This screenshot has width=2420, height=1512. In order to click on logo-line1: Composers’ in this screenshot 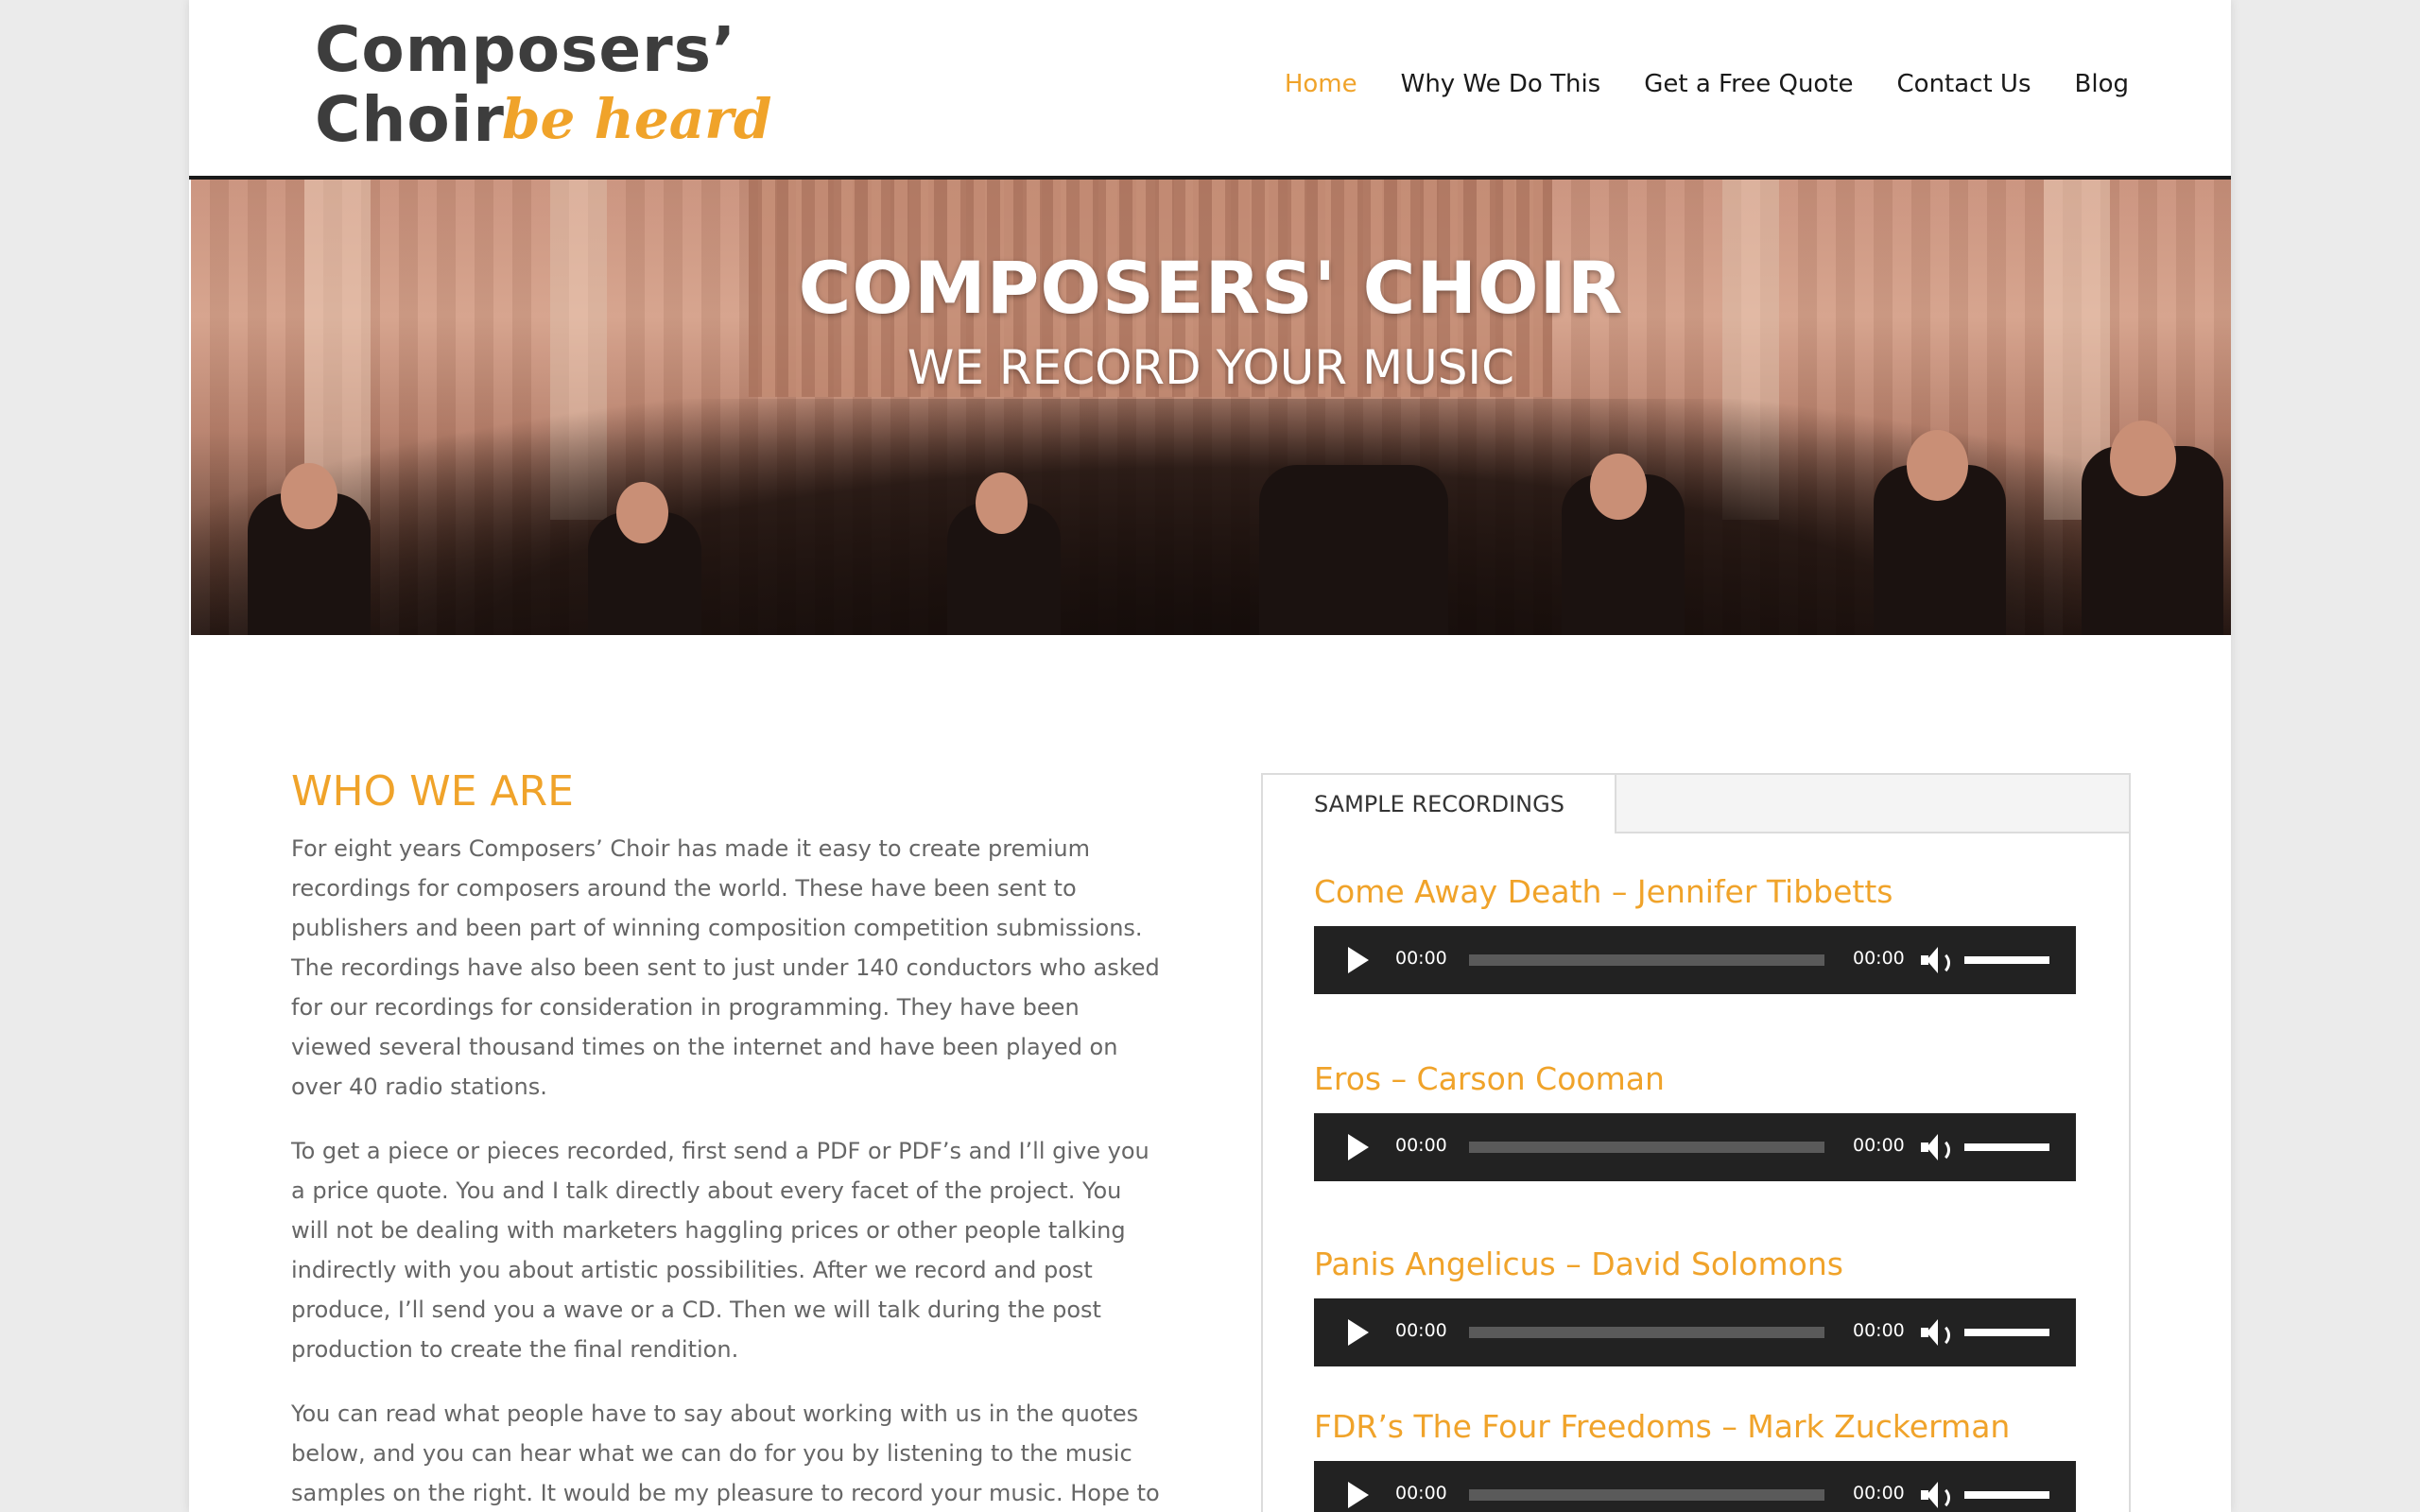, I will do `click(526, 49)`.